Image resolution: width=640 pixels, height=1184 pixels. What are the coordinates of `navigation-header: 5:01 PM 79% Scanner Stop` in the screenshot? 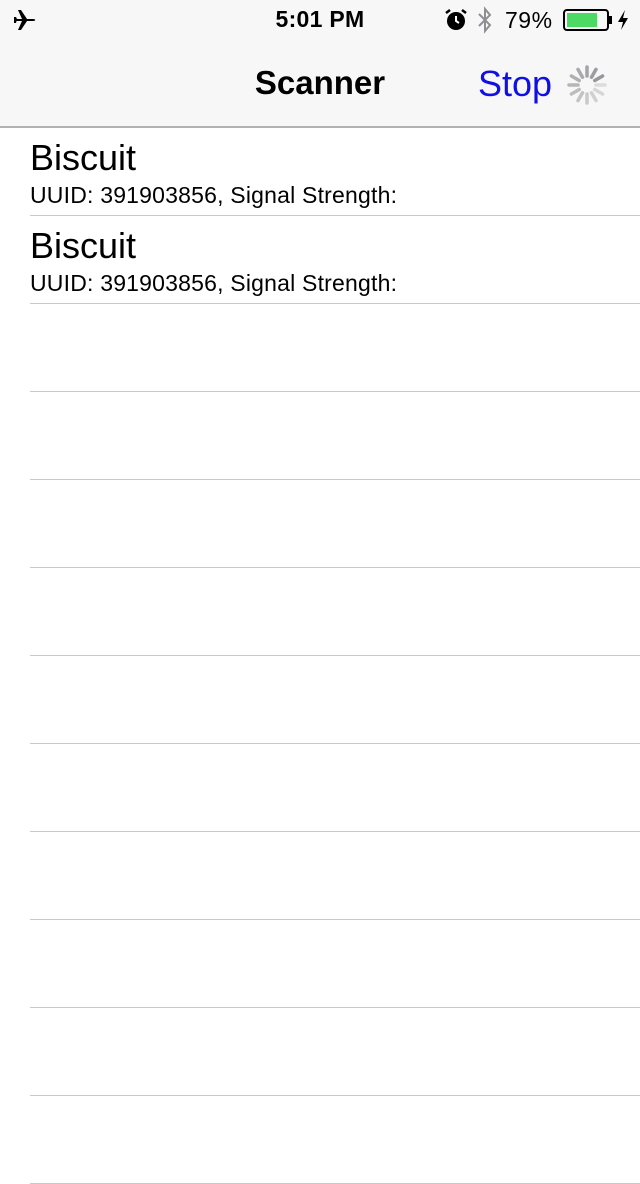 It's located at (320, 64).